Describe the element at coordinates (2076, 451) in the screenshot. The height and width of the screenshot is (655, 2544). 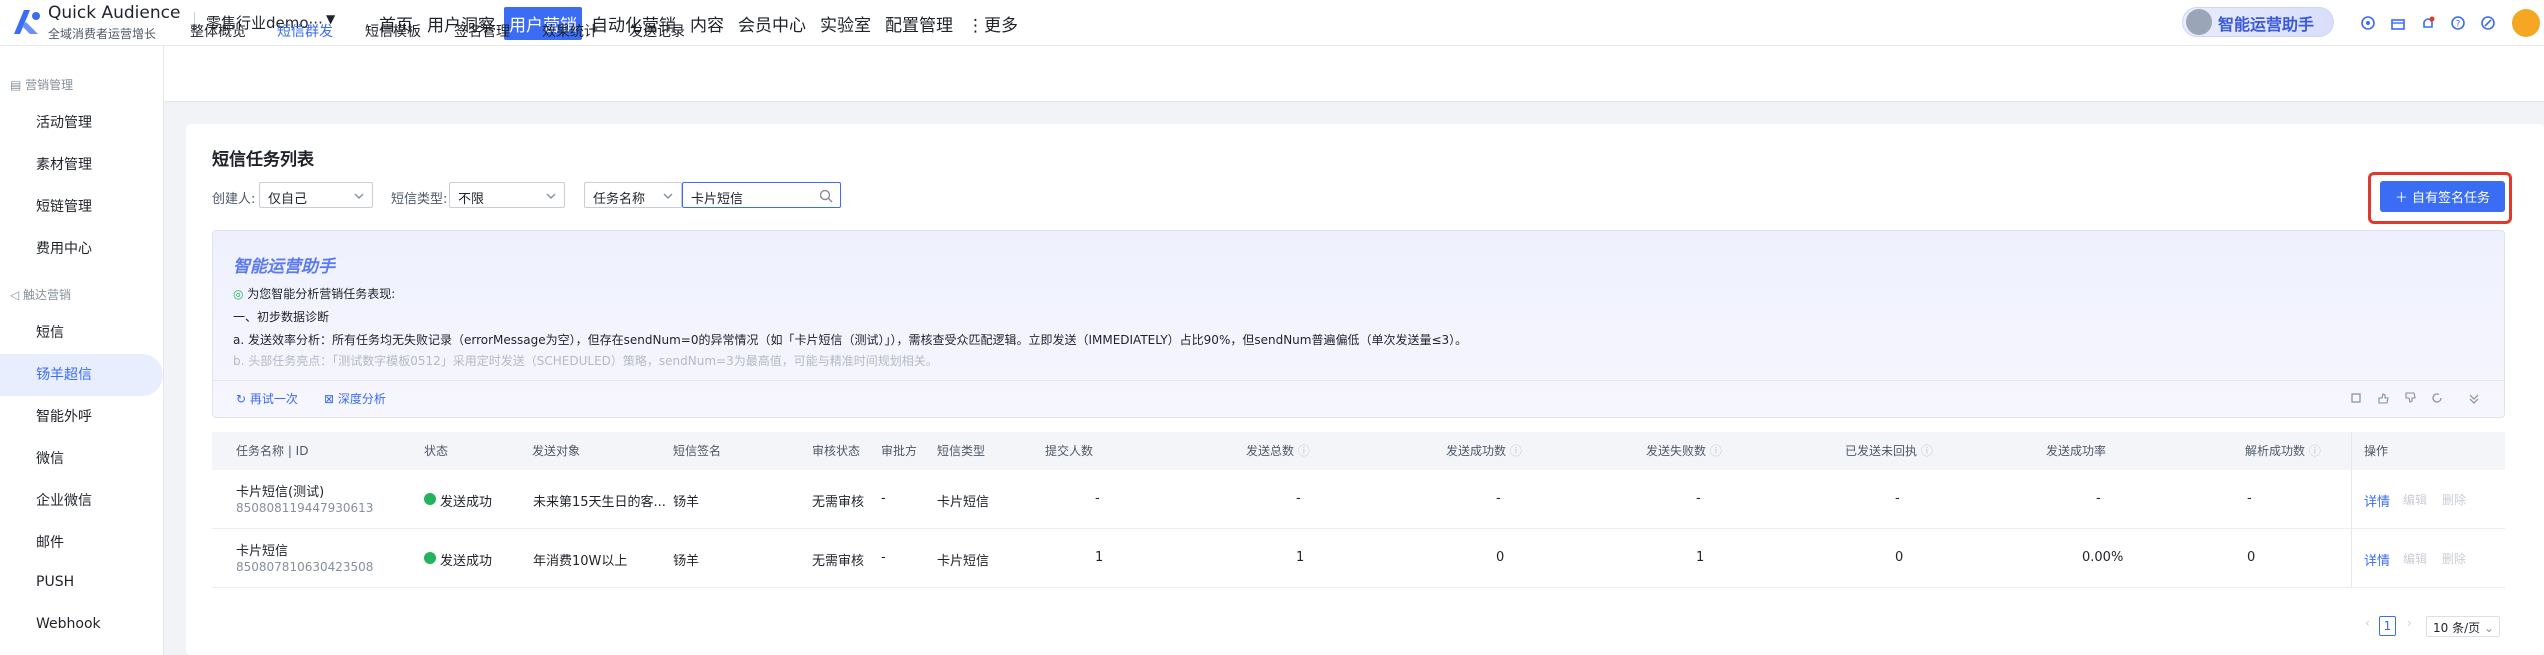
I see `col-rate: 发送成功率` at that location.